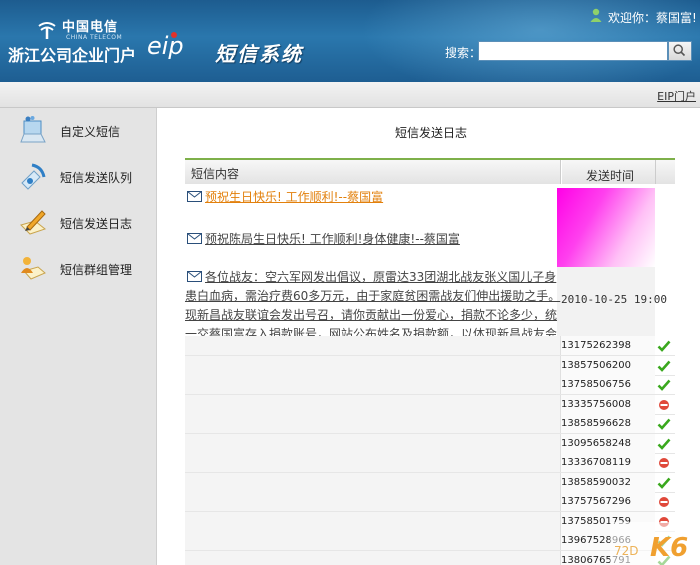 Image resolution: width=700 pixels, height=565 pixels. Describe the element at coordinates (608, 501) in the screenshot. I see `recipient-number: 13757567296` at that location.